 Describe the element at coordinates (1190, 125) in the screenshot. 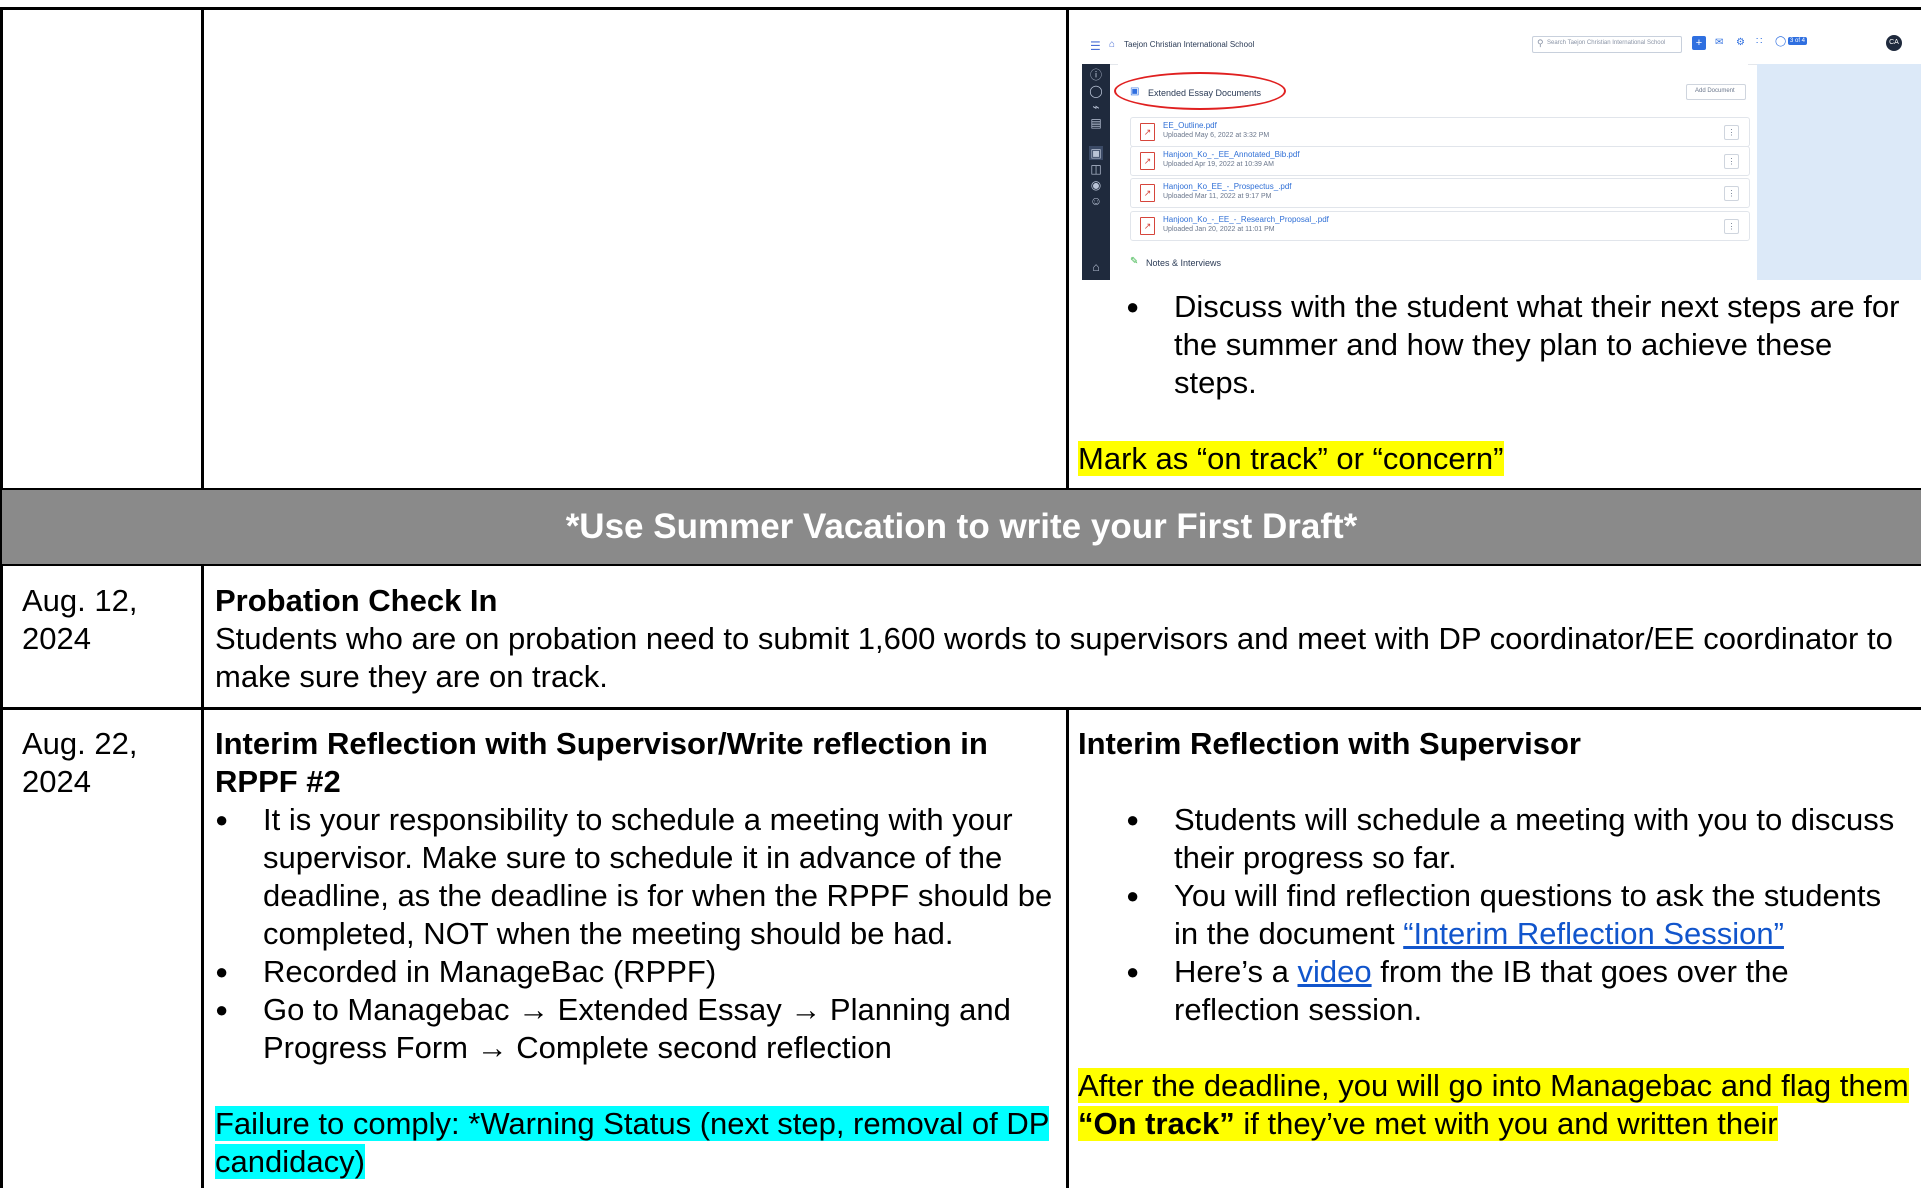

I see `document-name: EE_Outline.pdf` at that location.